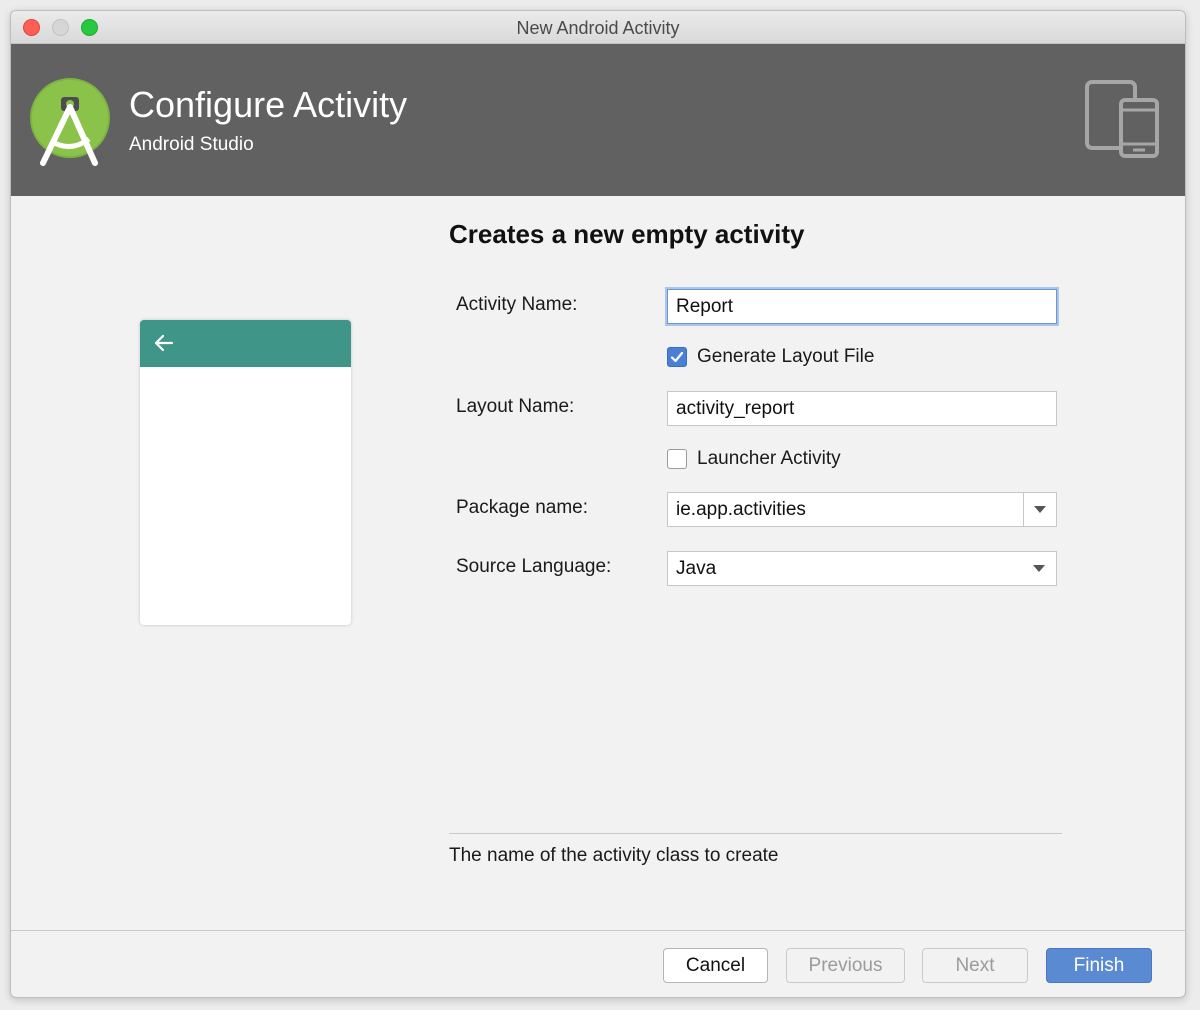  What do you see at coordinates (70, 122) in the screenshot?
I see `android-studio-logo-icon` at bounding box center [70, 122].